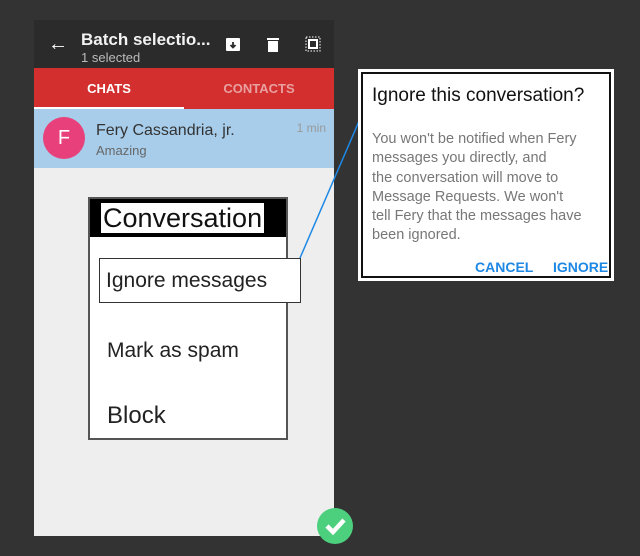 The height and width of the screenshot is (556, 640). What do you see at coordinates (468, 196) in the screenshot?
I see `body-line: Message Requests. We won't` at bounding box center [468, 196].